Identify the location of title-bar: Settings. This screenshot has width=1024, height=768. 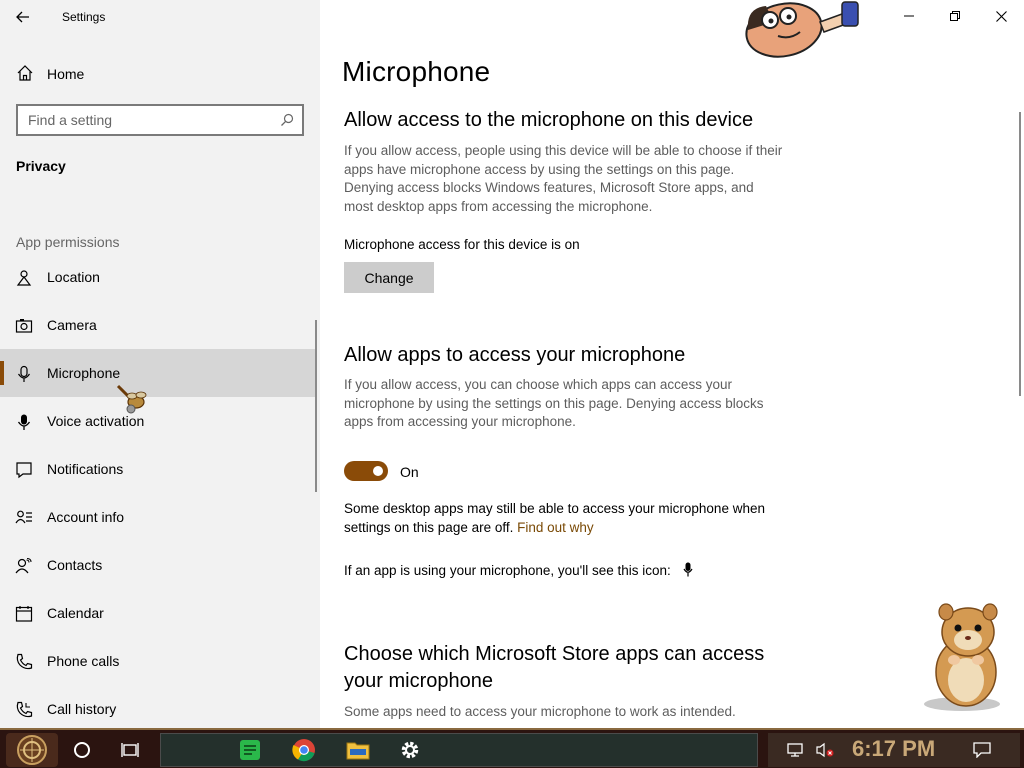
(160, 17).